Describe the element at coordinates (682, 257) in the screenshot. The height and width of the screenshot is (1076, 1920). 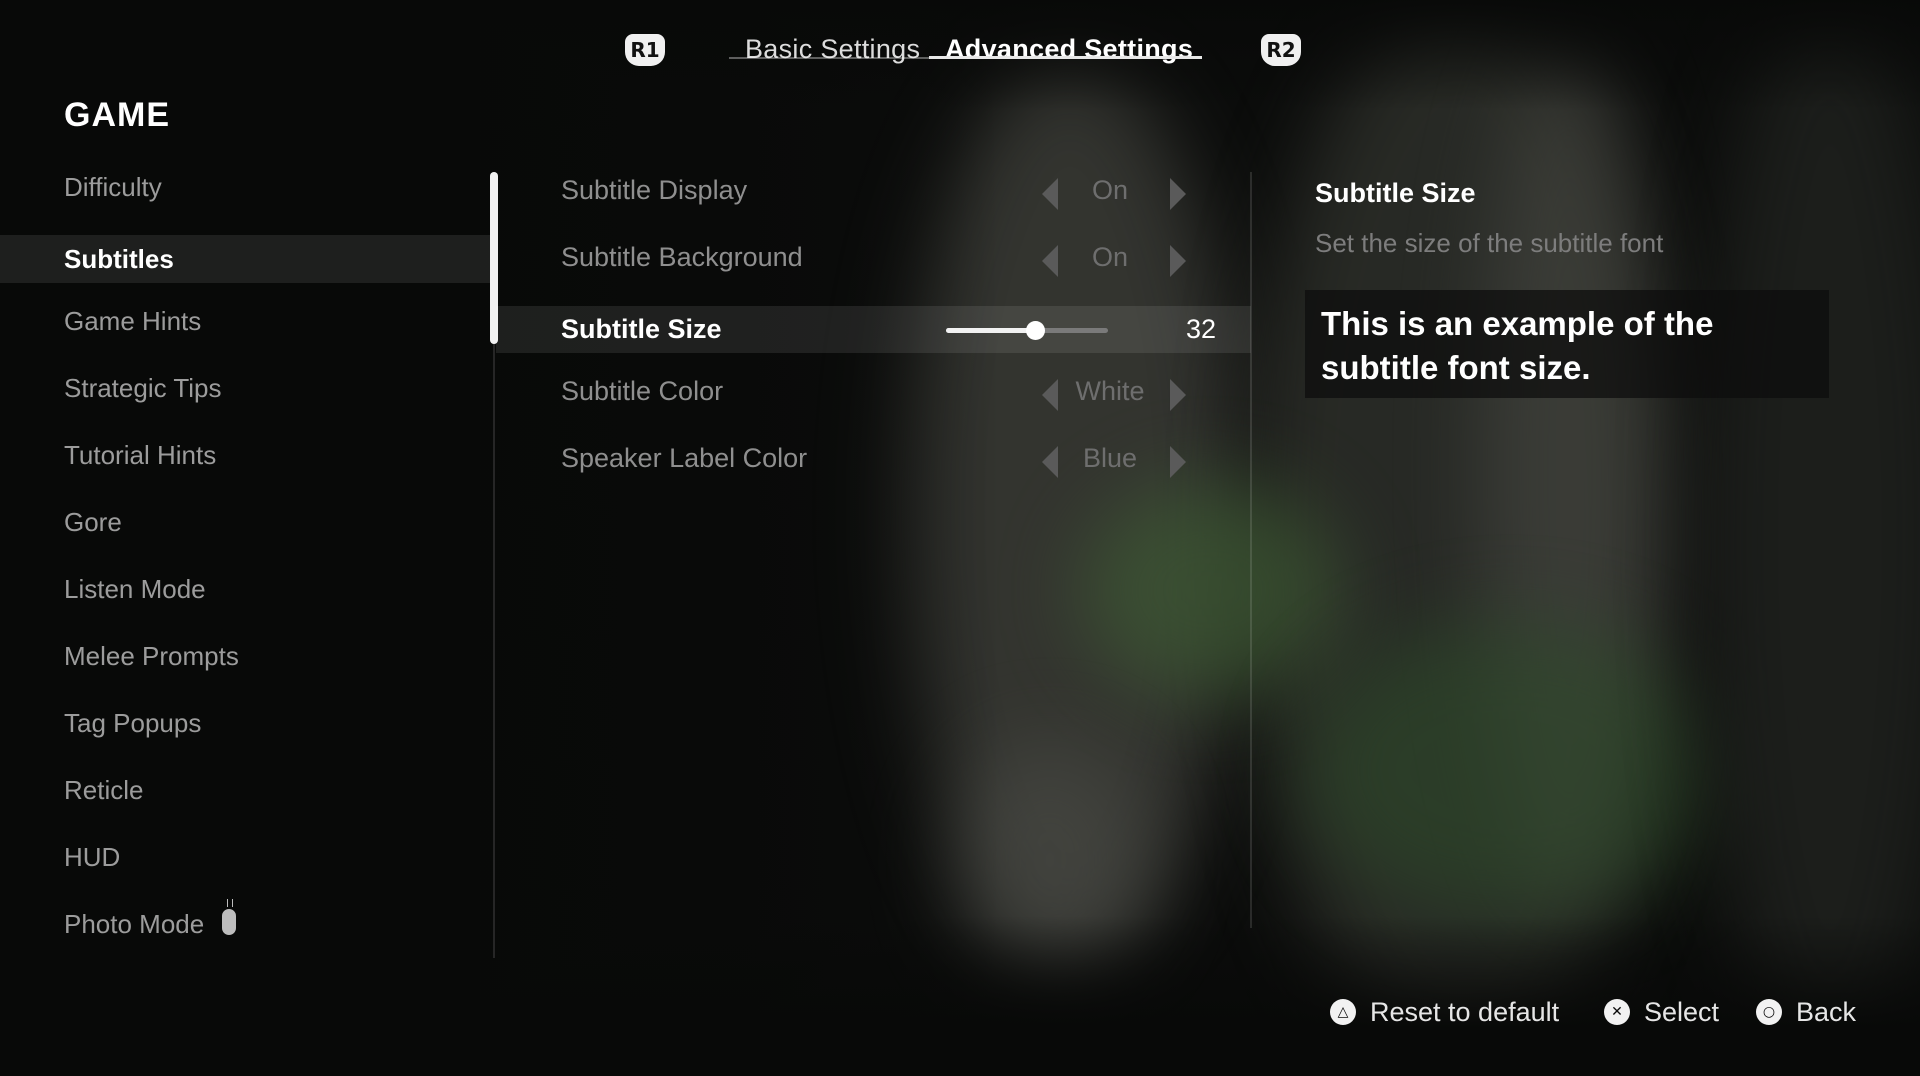
I see `setting-label: Subtitle Background` at that location.